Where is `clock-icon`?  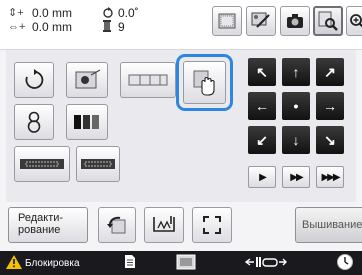 clock-icon is located at coordinates (345, 263).